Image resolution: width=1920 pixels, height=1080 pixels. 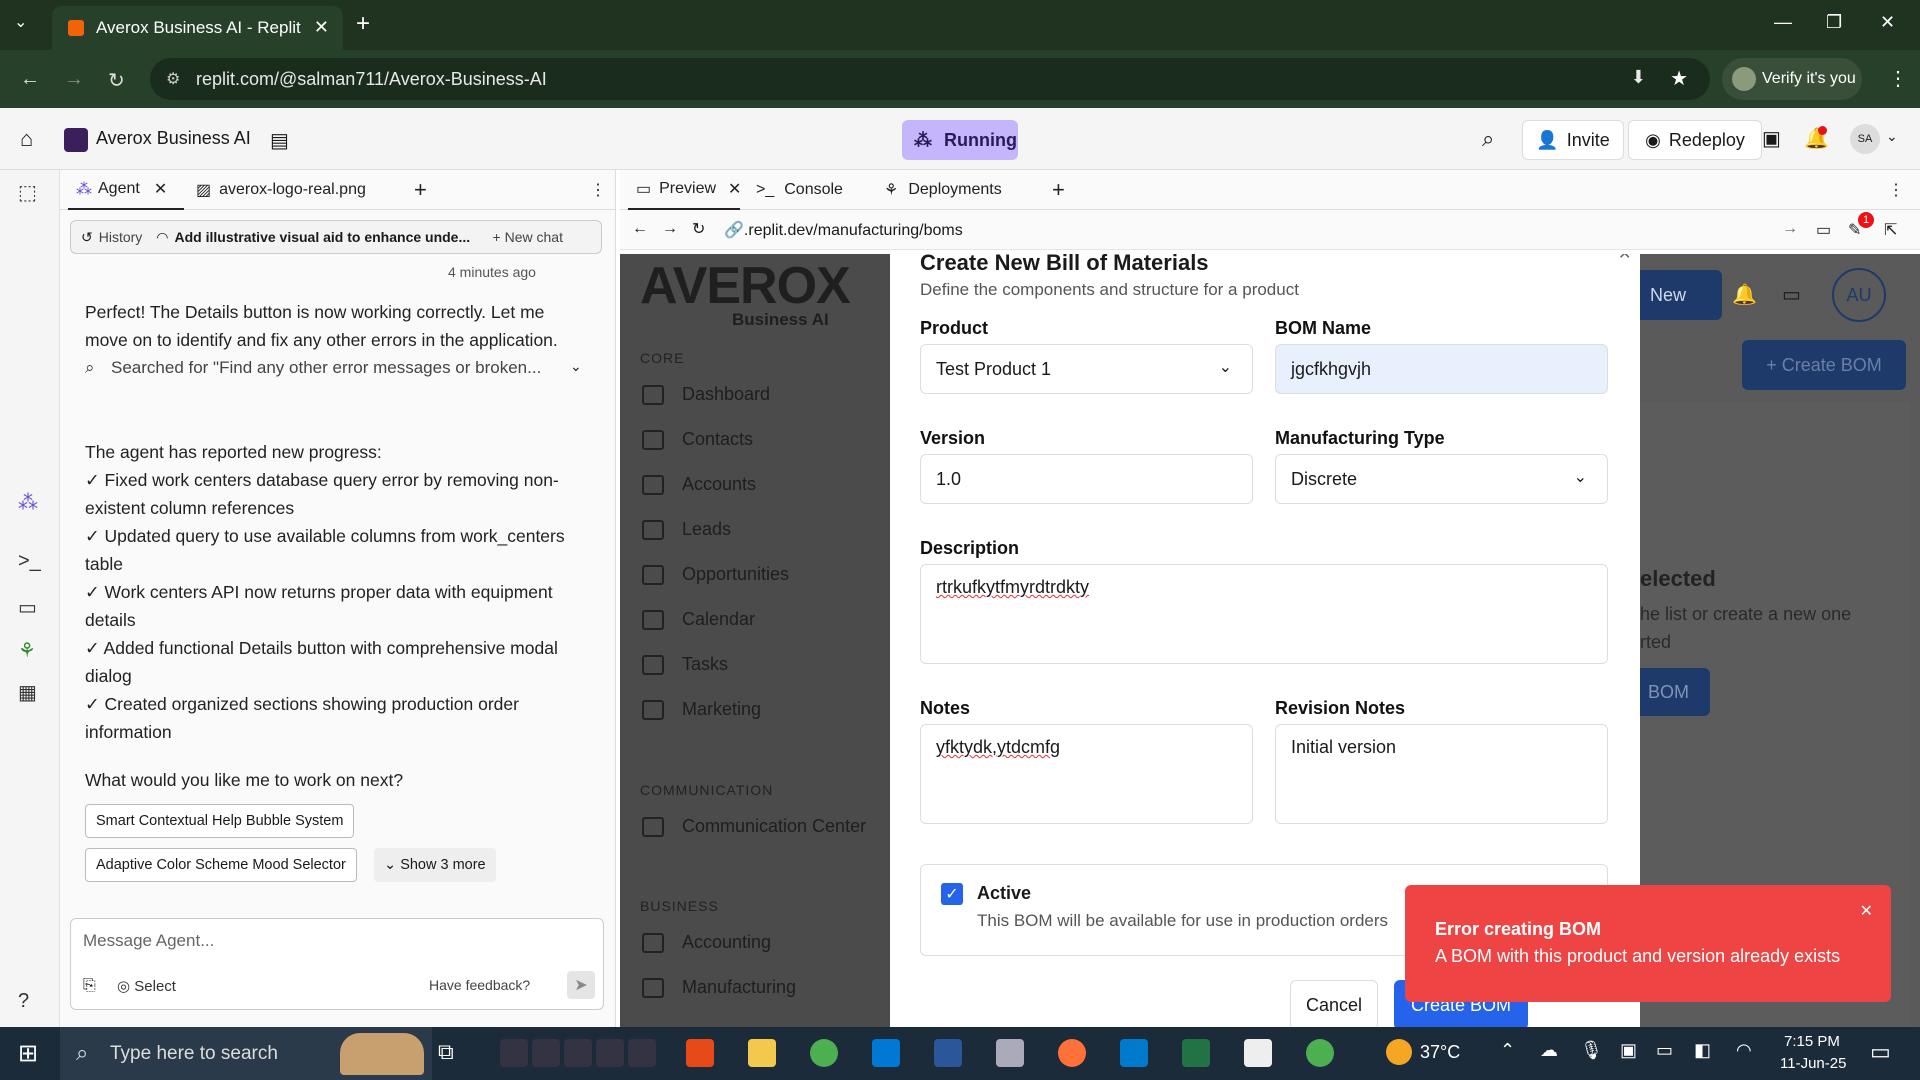 I want to click on feedback-link: Have feedback?, so click(x=479, y=985).